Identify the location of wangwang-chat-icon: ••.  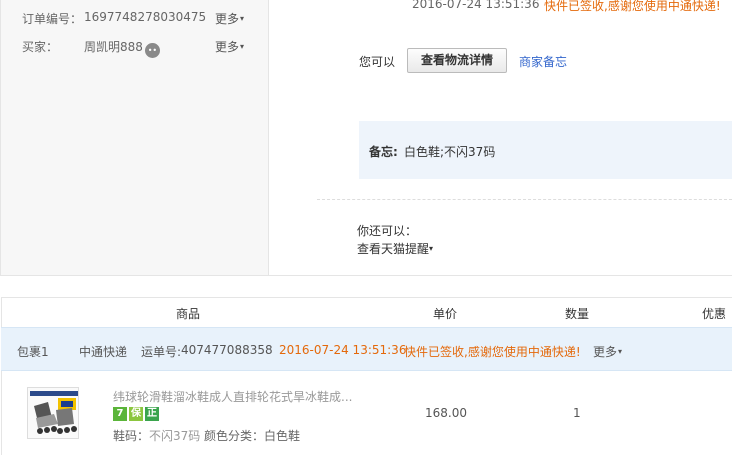
(152, 50).